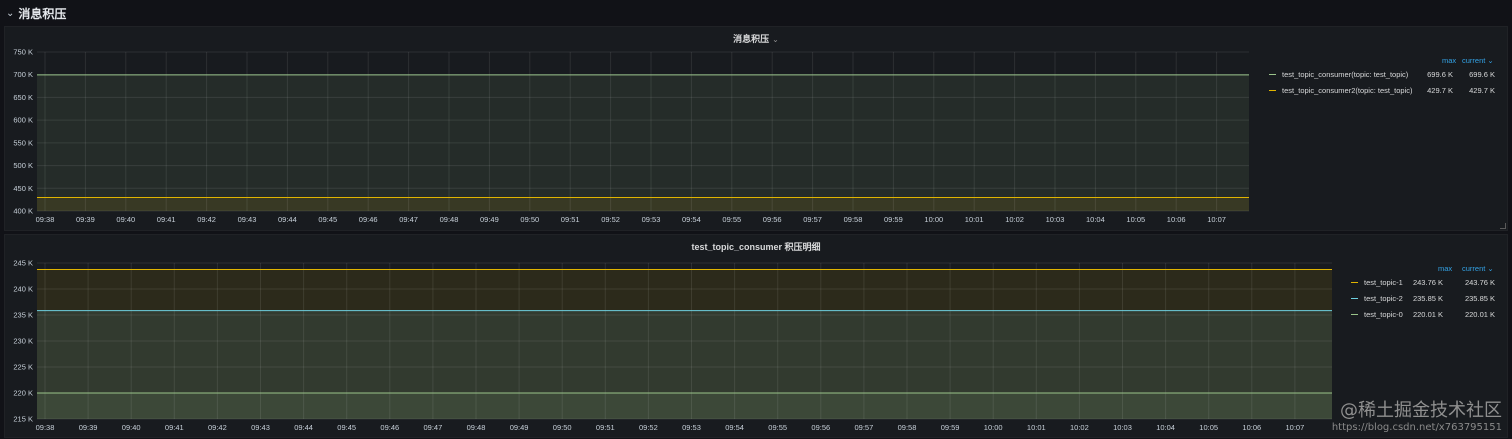 This screenshot has height=439, width=1512. I want to click on x-tick-label: 09:59, so click(950, 427).